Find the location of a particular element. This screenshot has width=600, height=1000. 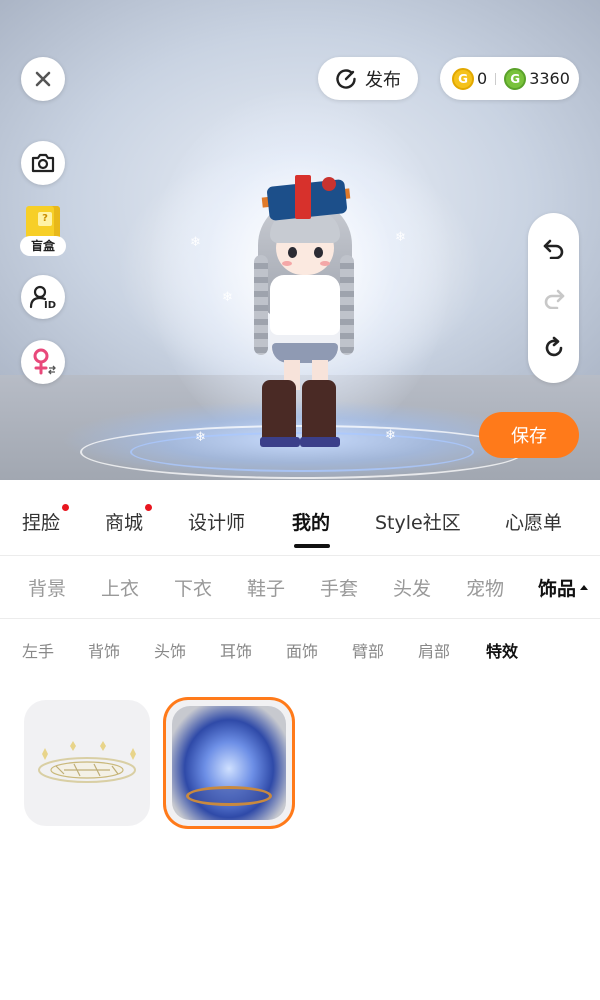

camera-icon is located at coordinates (43, 163).